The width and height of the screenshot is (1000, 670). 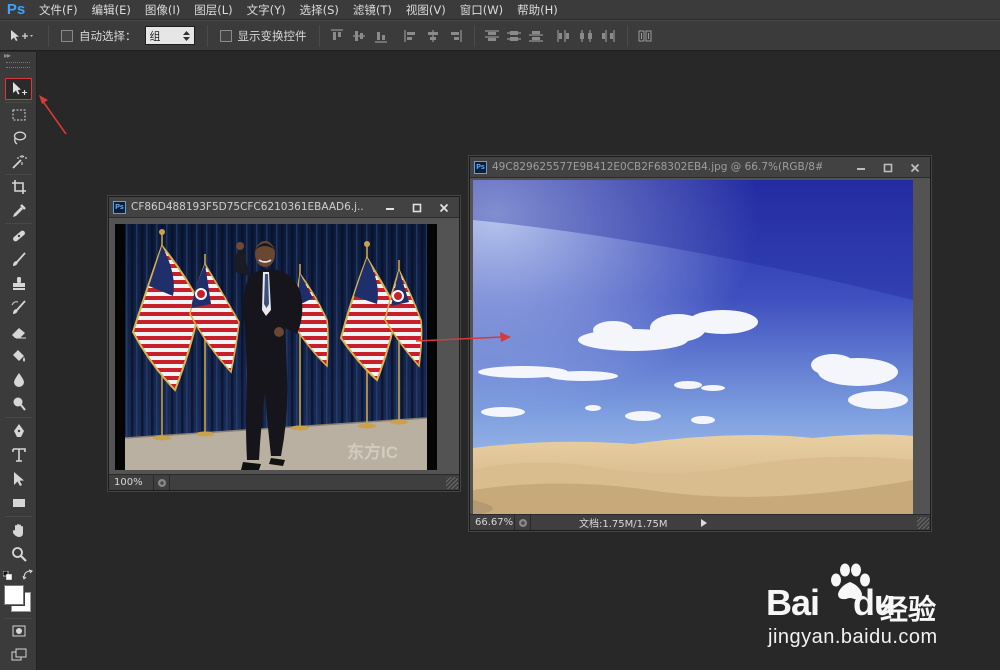 What do you see at coordinates (169, 35) in the screenshot?
I see `auto-select-dropdown: 组` at bounding box center [169, 35].